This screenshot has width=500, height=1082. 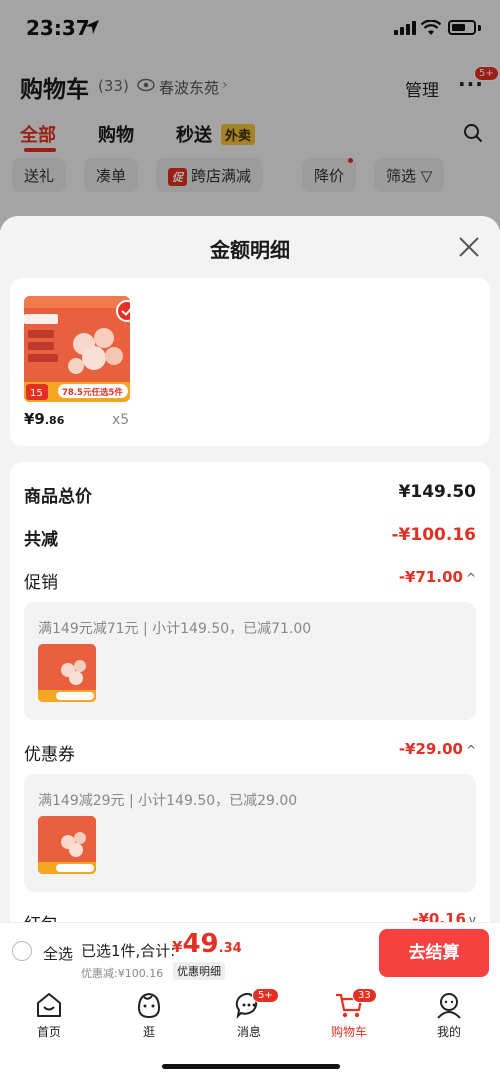 I want to click on product-illustration: 15 78.5元任选5件, so click(x=77, y=349).